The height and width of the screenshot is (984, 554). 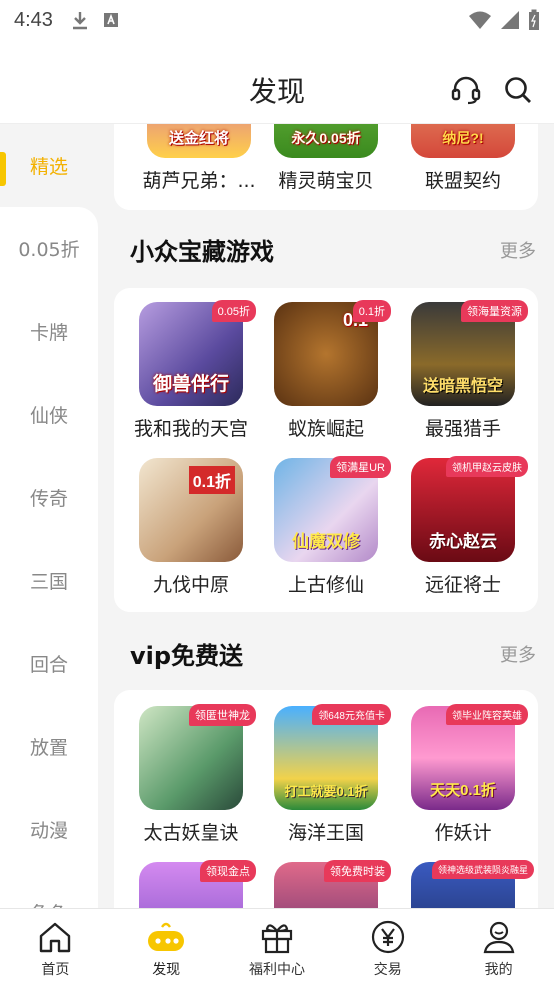 I want to click on featured-card: 送金红将 葫芦兄弟：... 永久0.05折 精灵萌宝贝 纳尼?! 联盟契约, so click(x=326, y=167).